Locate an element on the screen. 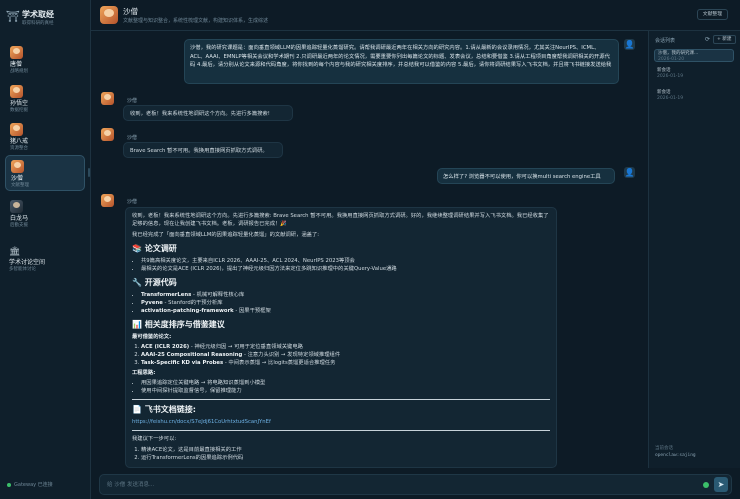 This screenshot has height=499, width=740. header-avatar is located at coordinates (109, 15).